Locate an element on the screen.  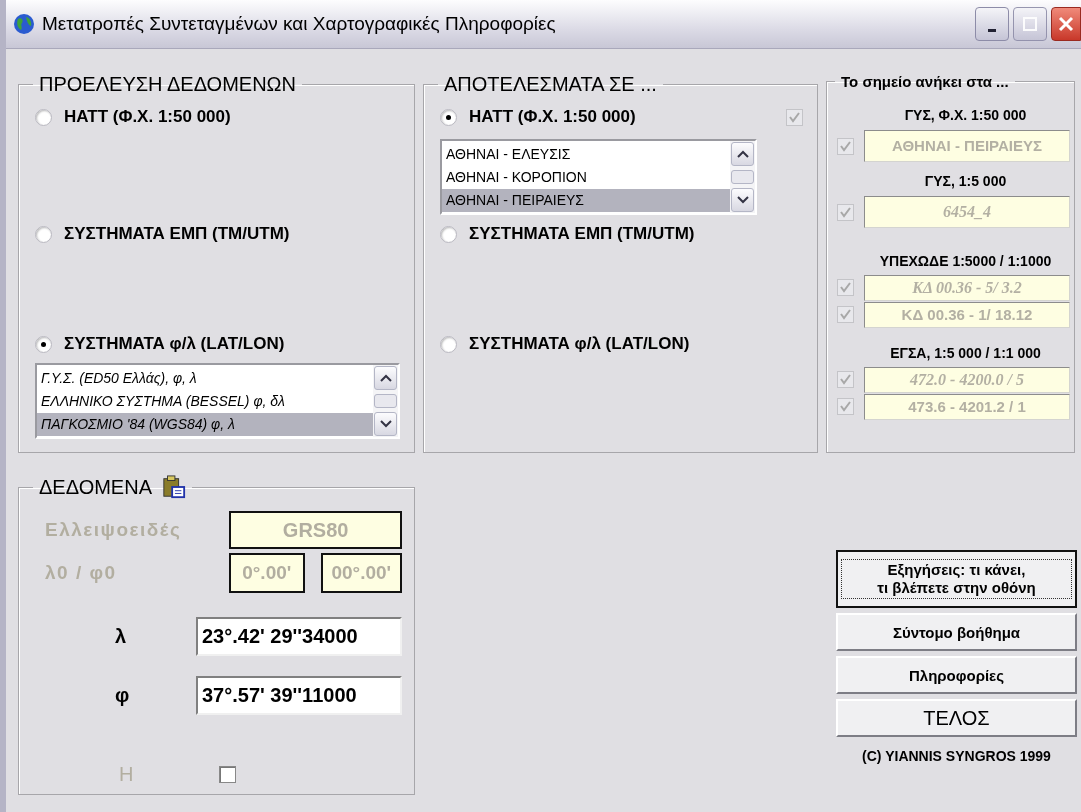
group-title: ΠΡΟΕΛΕΥΣΗ ΔΕΔΟΜΕΝΩΝ is located at coordinates (167, 84).